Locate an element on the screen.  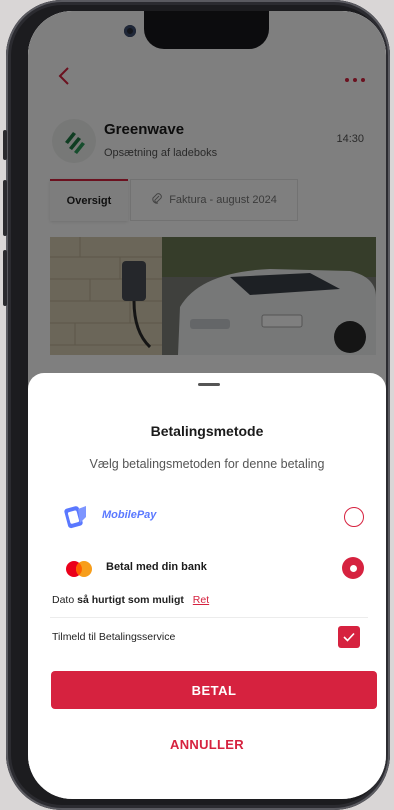
bank-radio-selected is located at coordinates (353, 568).